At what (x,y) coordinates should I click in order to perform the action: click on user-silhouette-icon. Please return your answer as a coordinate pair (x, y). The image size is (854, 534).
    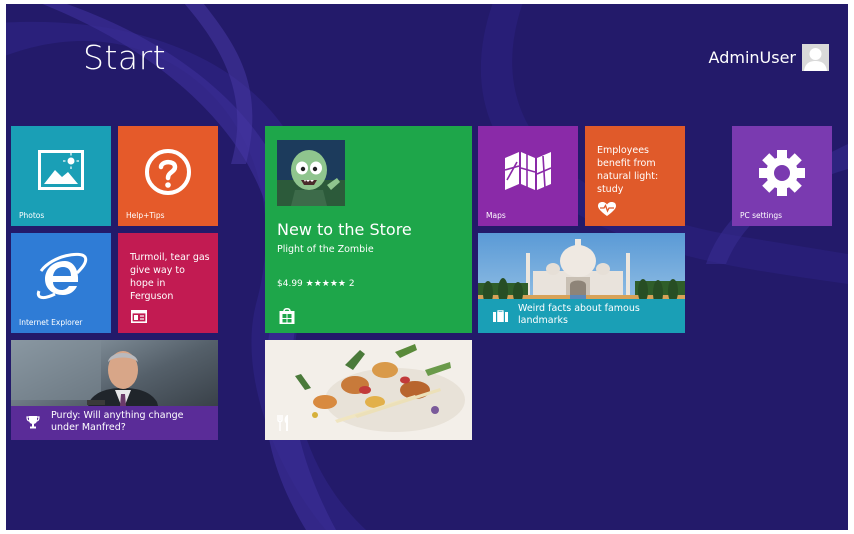
    Looking at the image, I should click on (815, 59).